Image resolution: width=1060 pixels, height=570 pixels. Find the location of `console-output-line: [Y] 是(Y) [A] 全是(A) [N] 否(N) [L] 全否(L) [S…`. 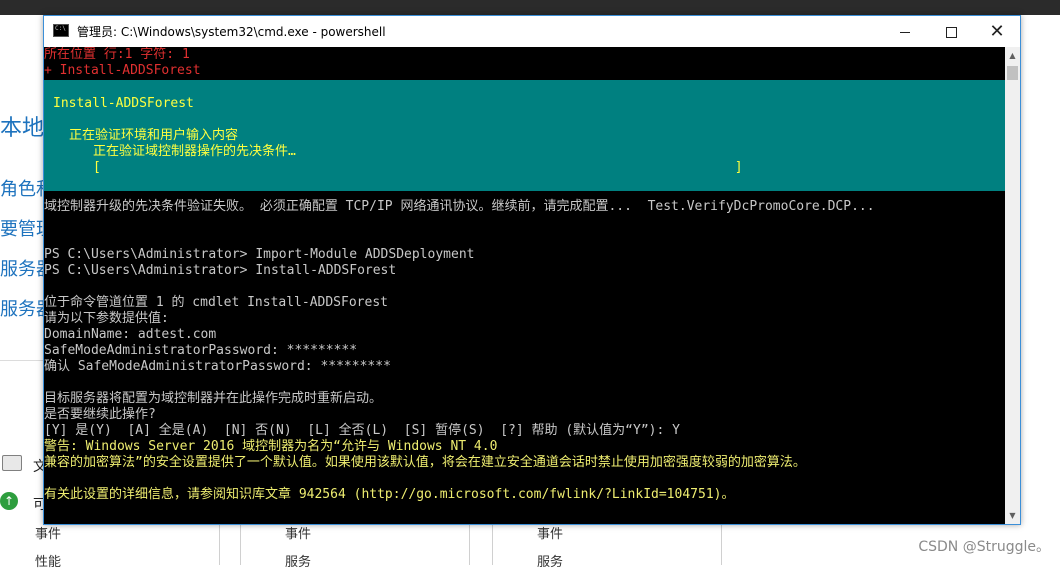

console-output-line: [Y] 是(Y) [A] 全是(A) [N] 否(N) [L] 全否(L) [S… is located at coordinates (362, 430).